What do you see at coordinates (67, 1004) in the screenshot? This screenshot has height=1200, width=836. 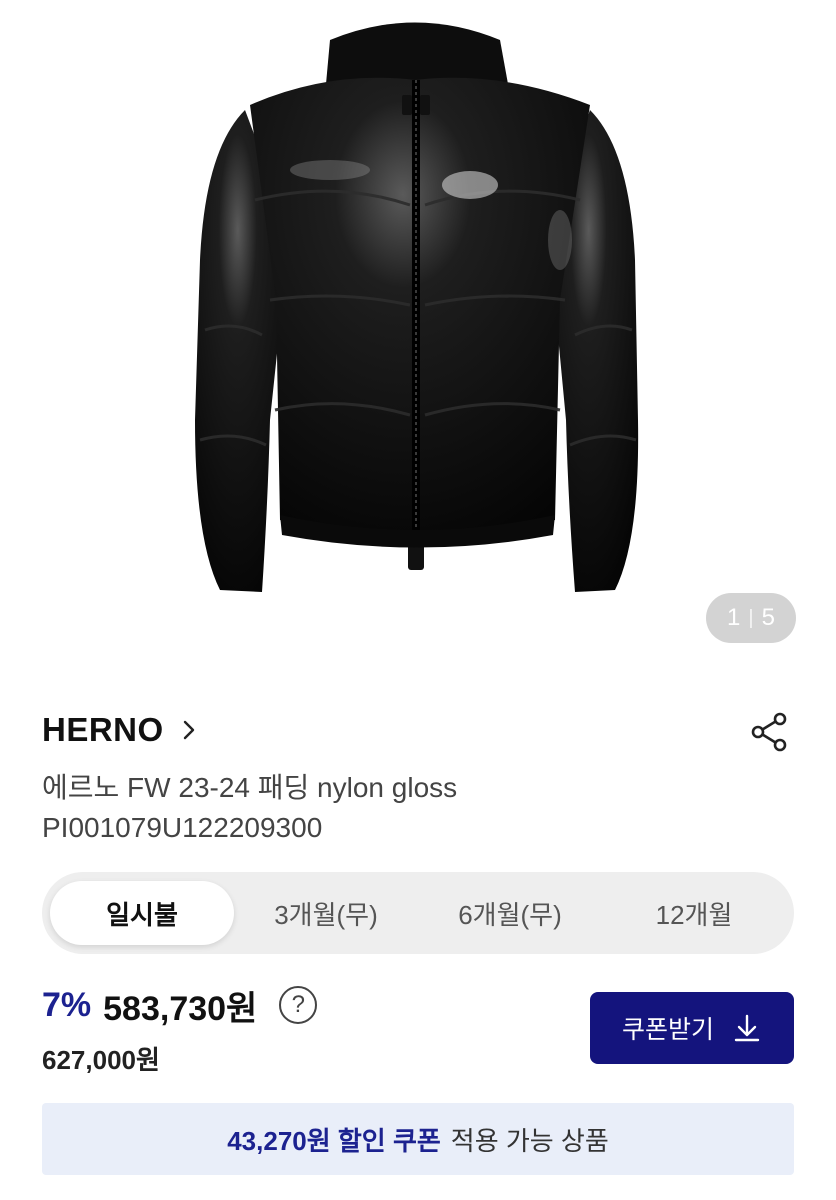 I see `discount-rate: 7%` at bounding box center [67, 1004].